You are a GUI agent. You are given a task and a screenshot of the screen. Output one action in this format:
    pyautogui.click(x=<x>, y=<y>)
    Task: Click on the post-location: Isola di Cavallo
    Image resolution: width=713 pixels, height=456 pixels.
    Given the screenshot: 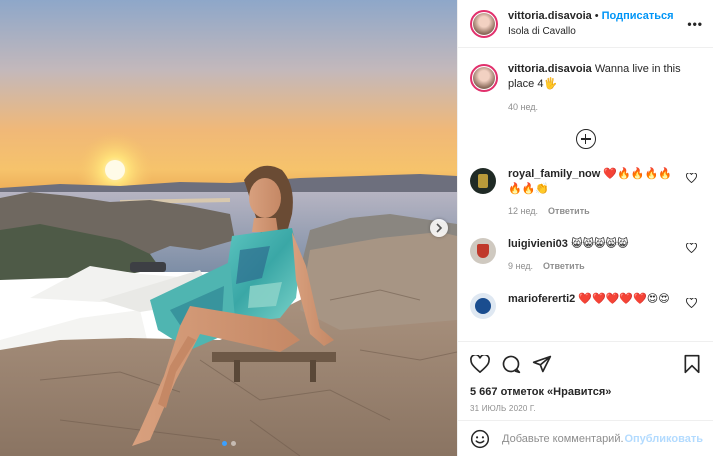 What is the action you would take?
    pyautogui.click(x=591, y=31)
    